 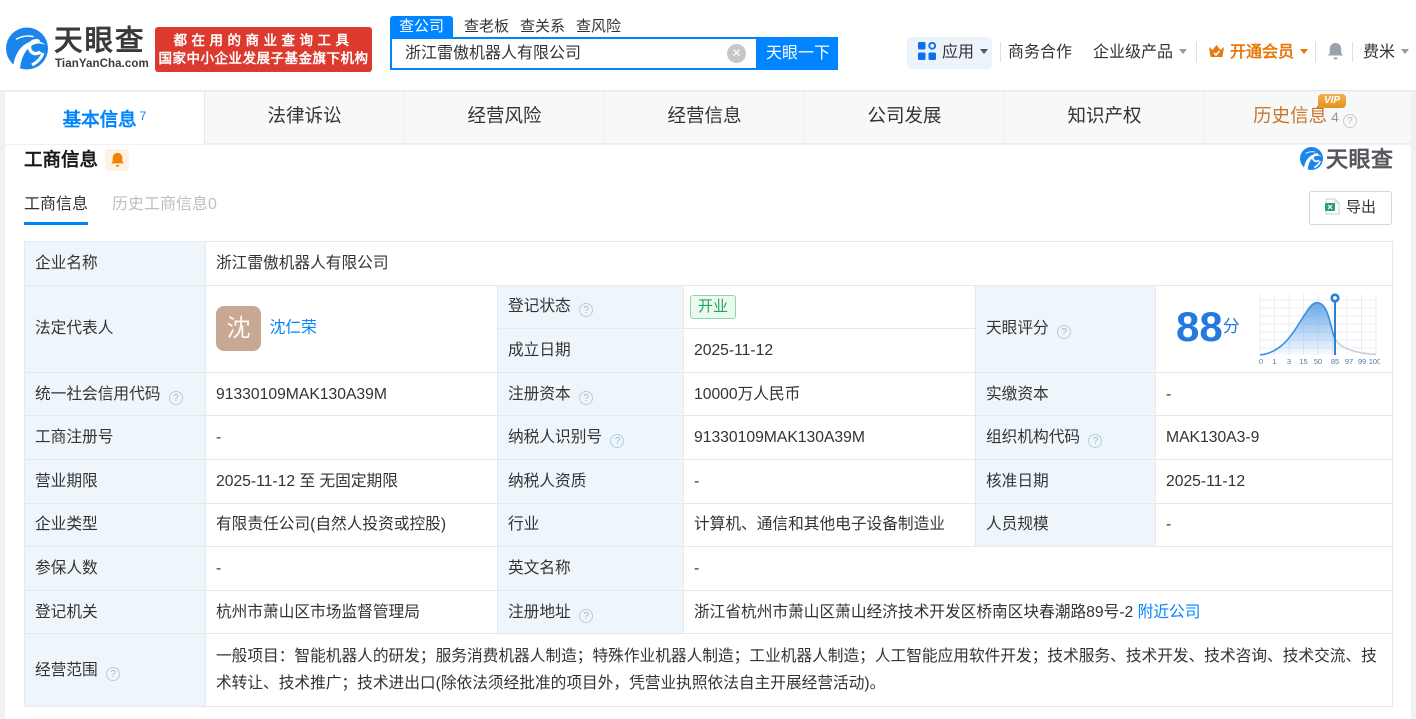 I want to click on svg-text: 15, so click(x=1303, y=361).